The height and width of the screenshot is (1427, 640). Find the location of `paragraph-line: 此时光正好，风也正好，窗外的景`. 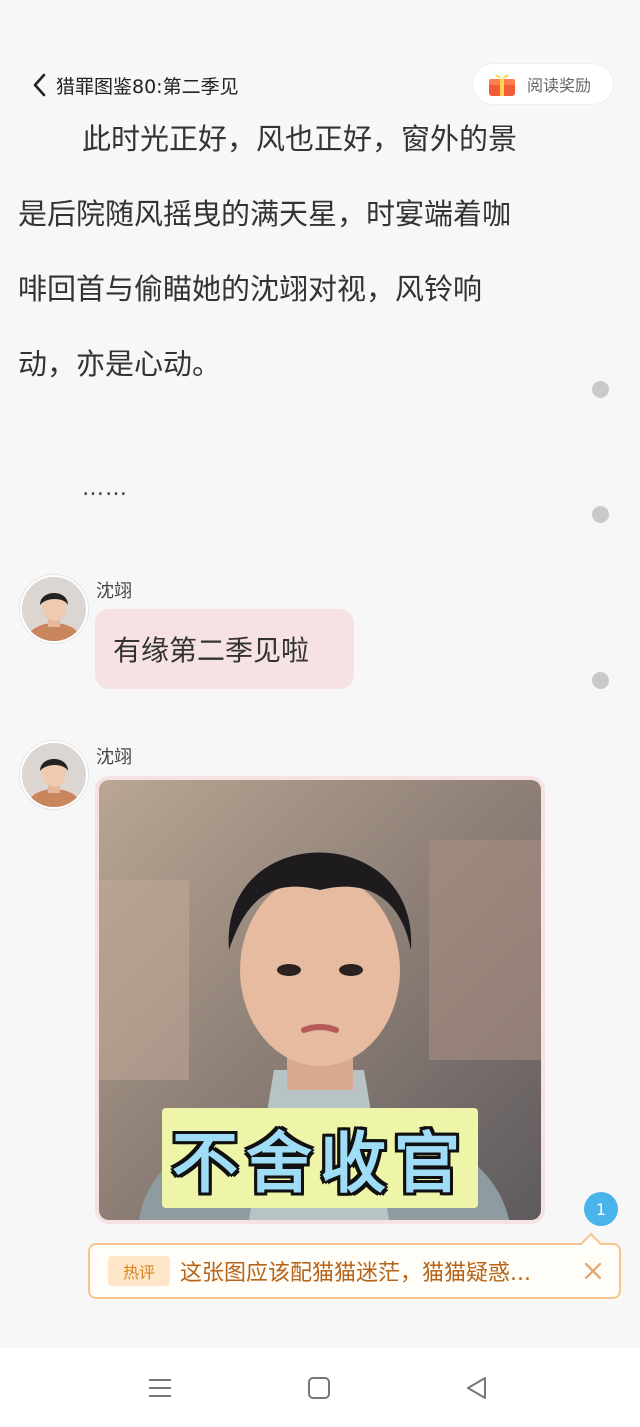

paragraph-line: 此时光正好，风也正好，窗外的景 is located at coordinates (300, 139).